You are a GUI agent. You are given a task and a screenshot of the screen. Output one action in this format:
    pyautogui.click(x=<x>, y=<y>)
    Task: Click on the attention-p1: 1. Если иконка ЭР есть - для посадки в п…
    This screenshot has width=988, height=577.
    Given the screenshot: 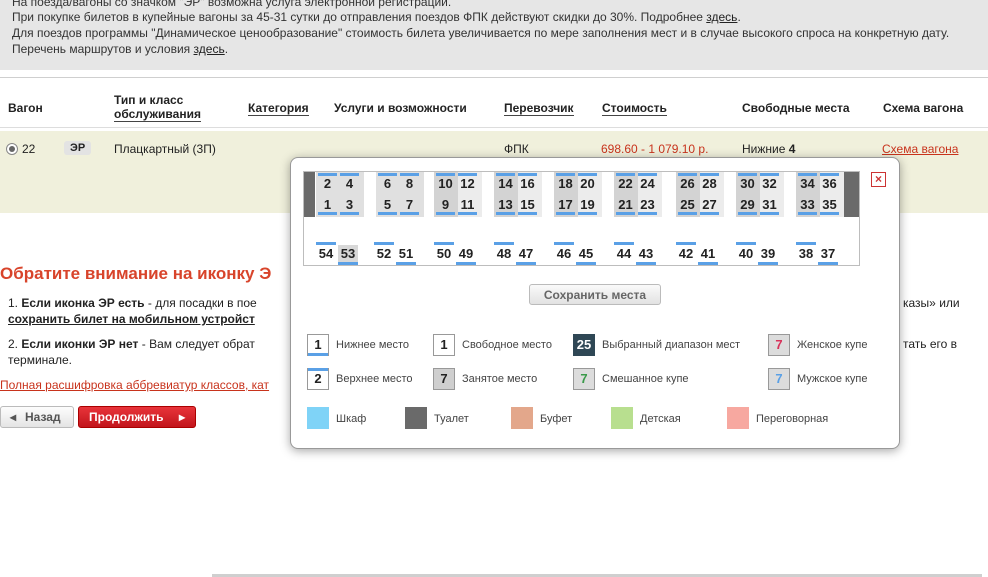 What is the action you would take?
    pyautogui.click(x=132, y=303)
    